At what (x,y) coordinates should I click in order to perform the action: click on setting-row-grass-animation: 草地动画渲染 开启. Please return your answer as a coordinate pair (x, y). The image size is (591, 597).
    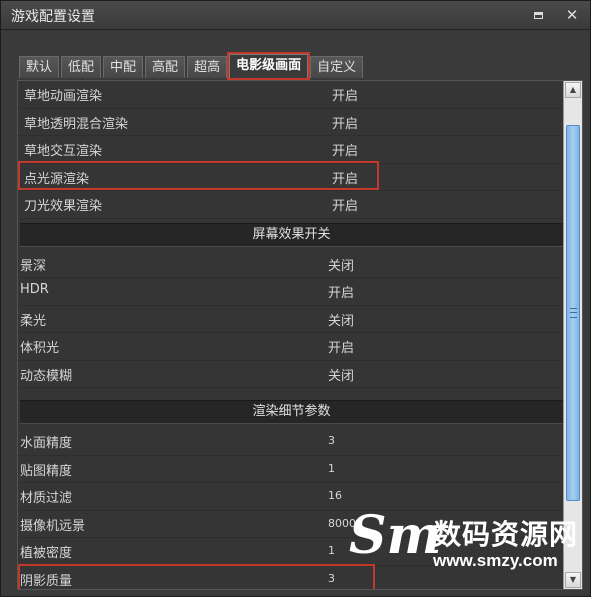
    Looking at the image, I should click on (290, 95).